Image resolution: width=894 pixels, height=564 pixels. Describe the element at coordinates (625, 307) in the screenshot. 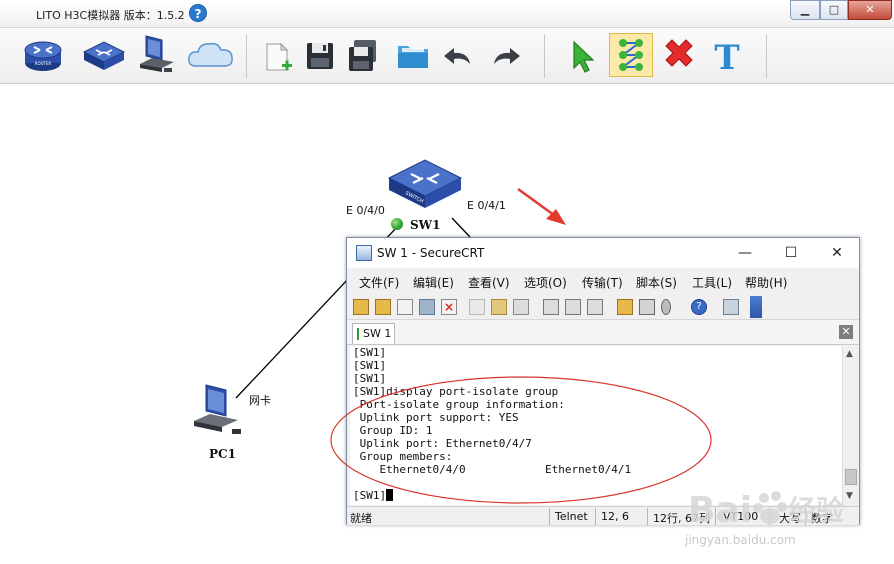

I see `session-options-icon` at that location.